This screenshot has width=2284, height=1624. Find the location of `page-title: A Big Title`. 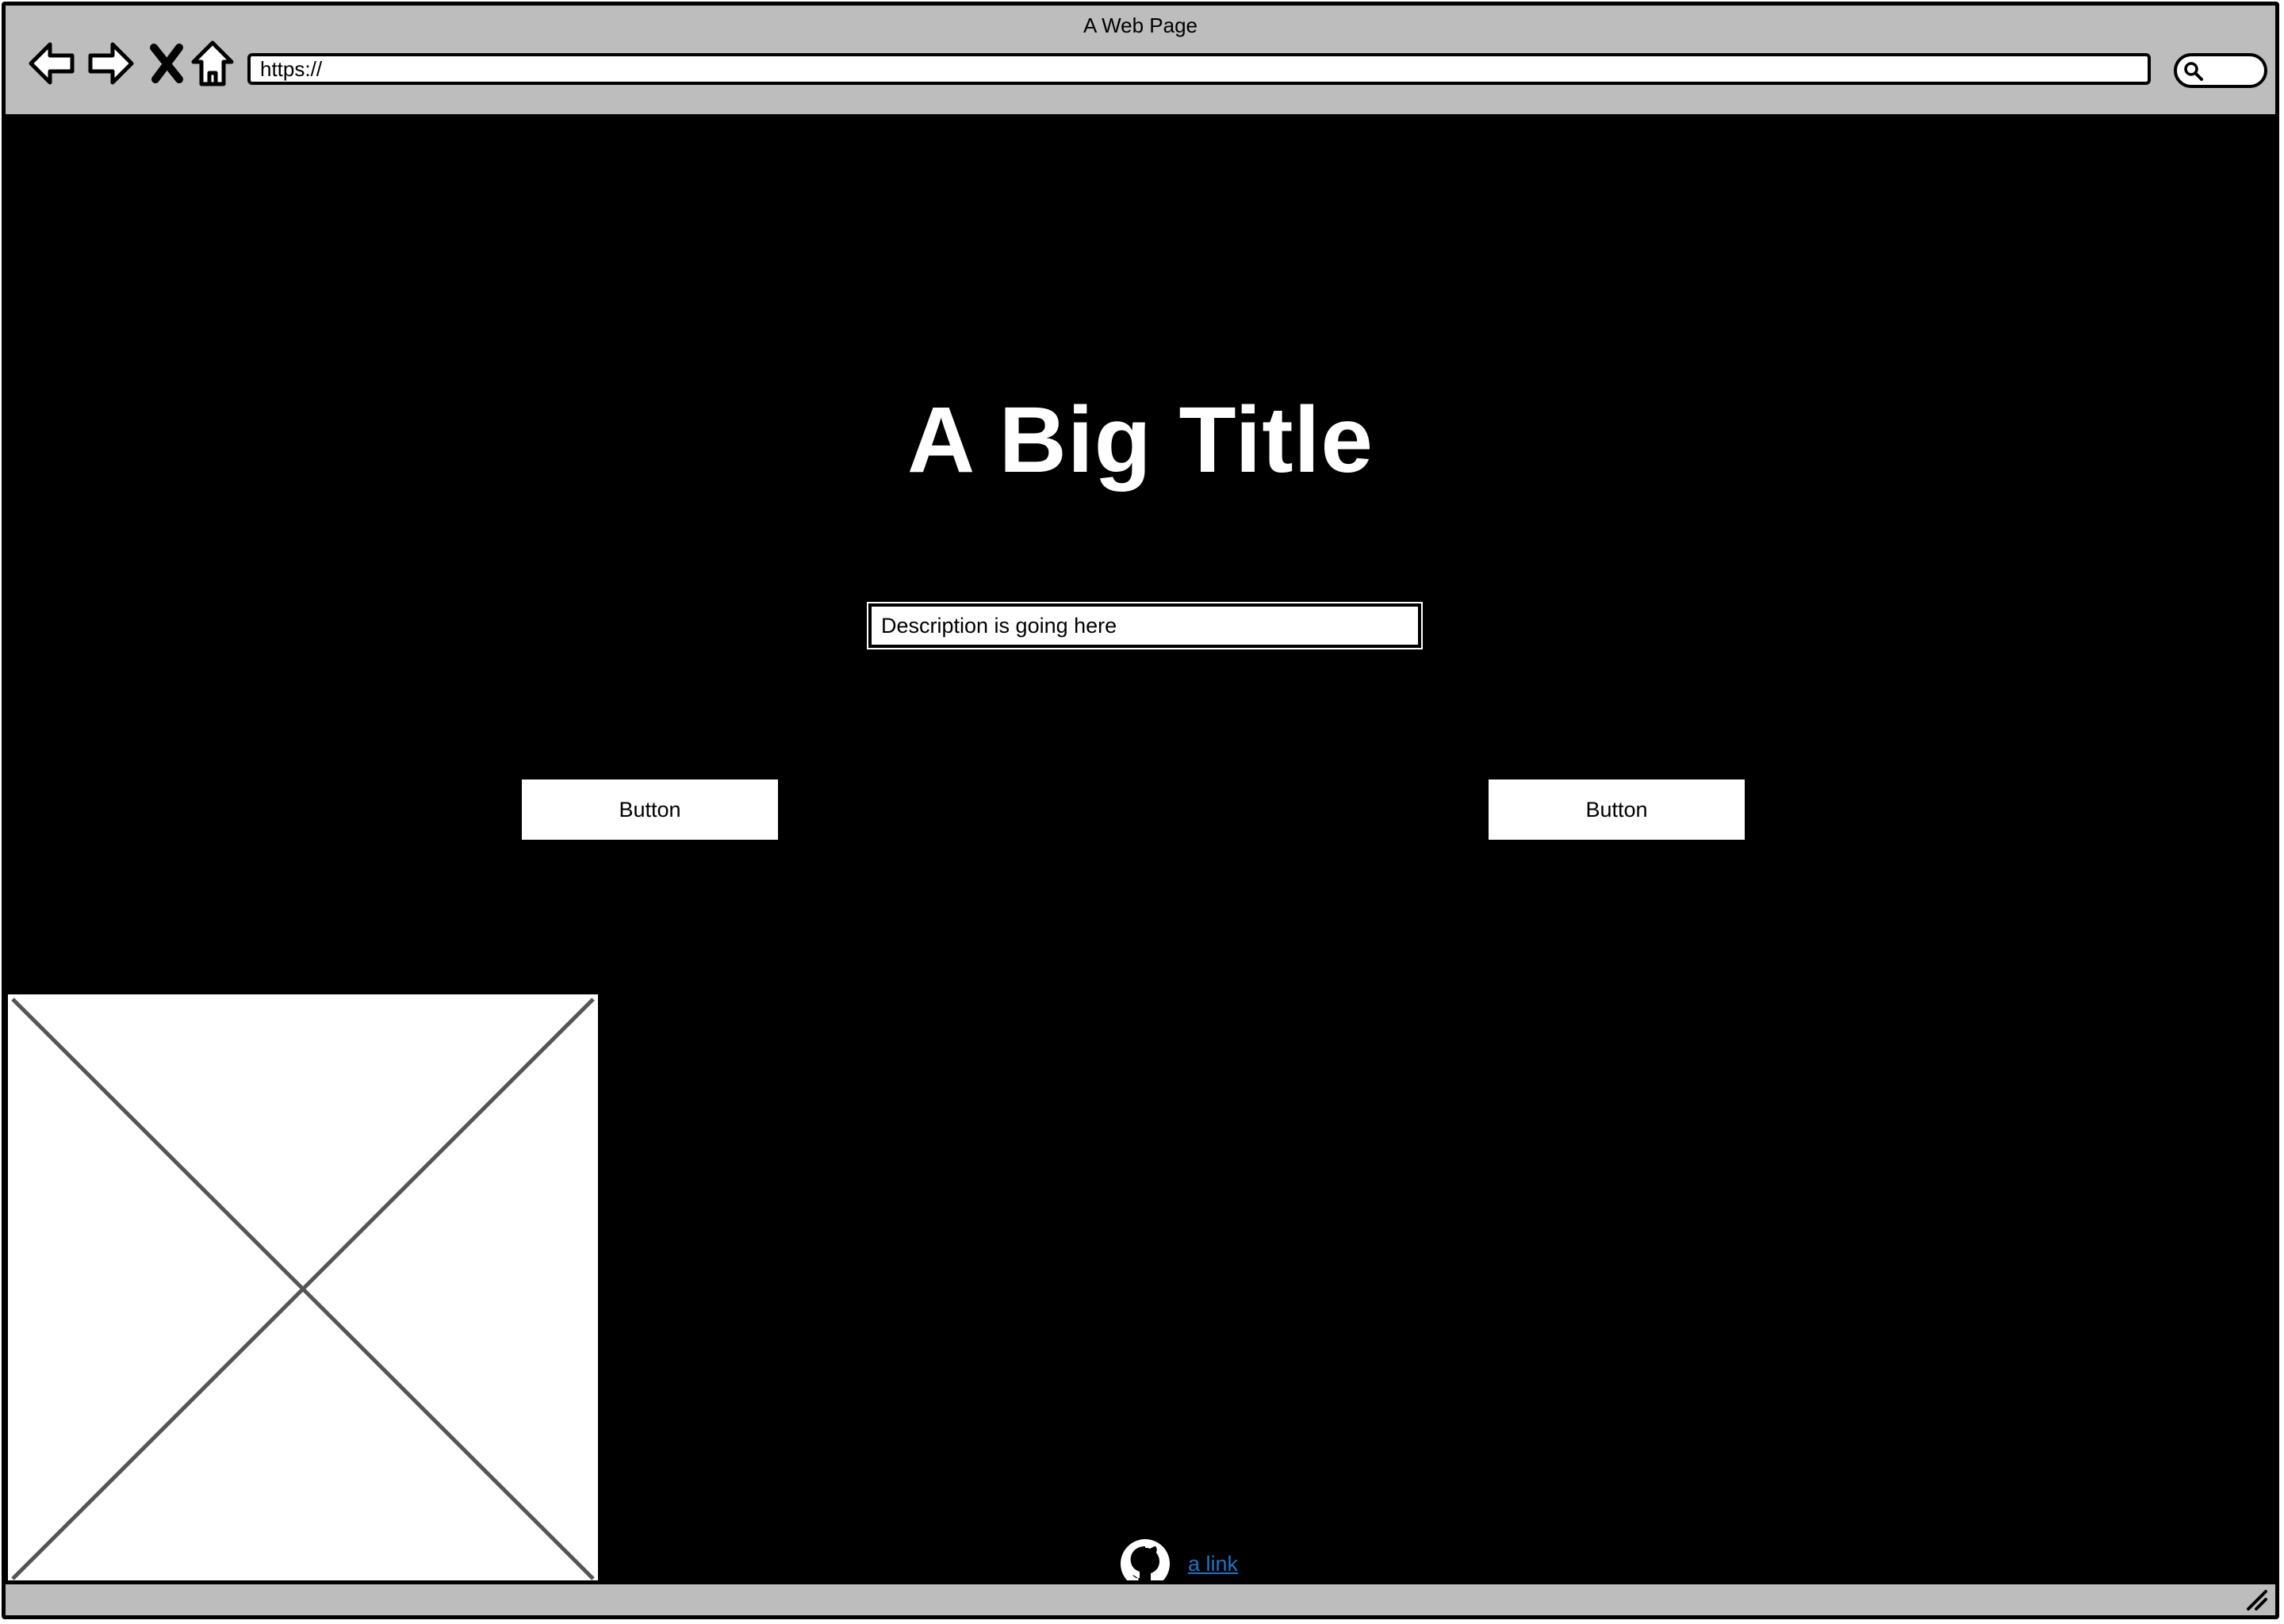

page-title: A Big Title is located at coordinates (1140, 440).